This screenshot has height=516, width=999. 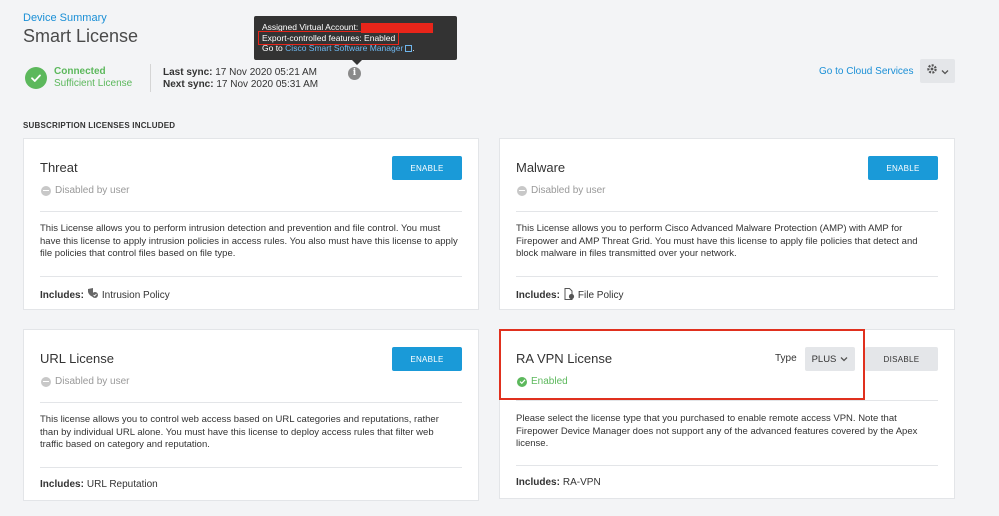 What do you see at coordinates (272, 47) in the screenshot?
I see `tooltip-goto-prefix: Go to` at bounding box center [272, 47].